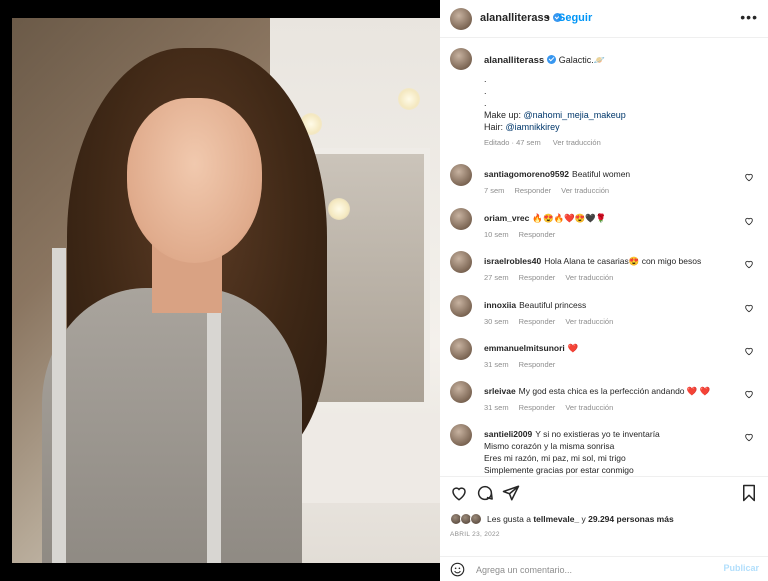  I want to click on comment-text: Beatiful women, so click(601, 174).